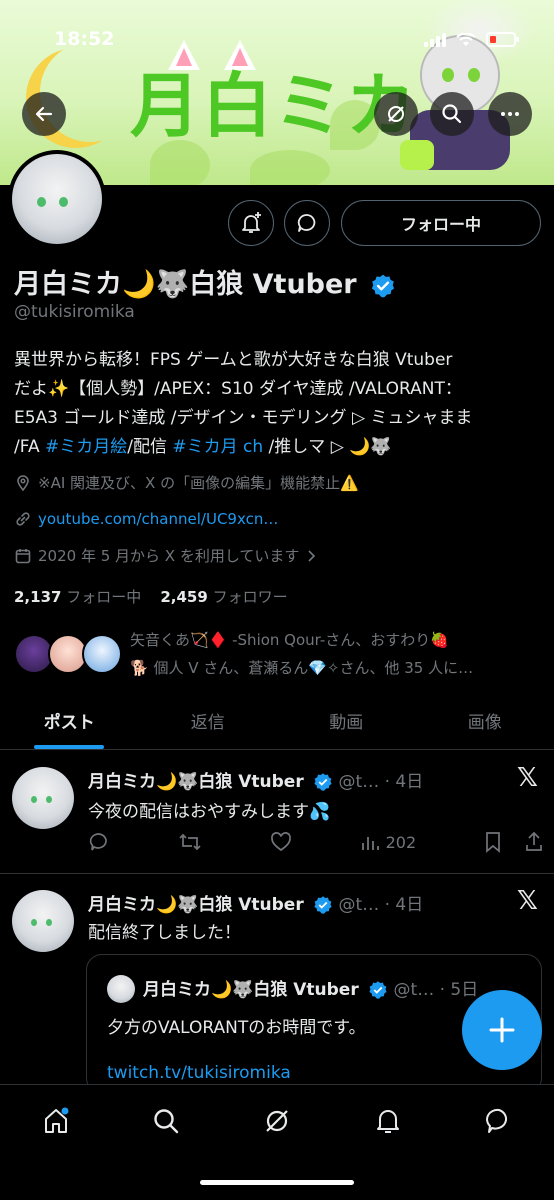 The width and height of the screenshot is (554, 1200). I want to click on post-header: 月白ミカ🌙🐺白狼 Vtuber @t… · 4日, so click(255, 902).